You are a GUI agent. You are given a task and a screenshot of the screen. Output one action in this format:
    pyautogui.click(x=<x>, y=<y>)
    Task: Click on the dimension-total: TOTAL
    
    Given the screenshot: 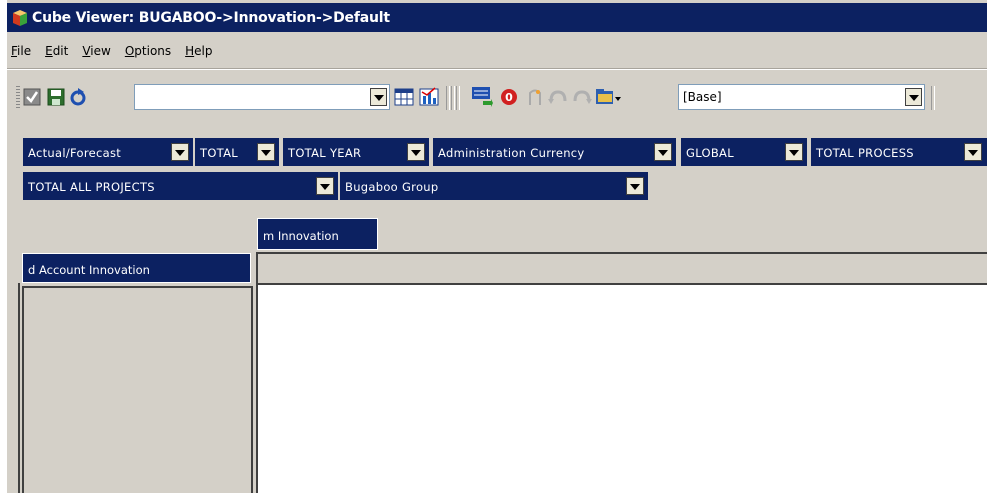 What is the action you would take?
    pyautogui.click(x=237, y=152)
    